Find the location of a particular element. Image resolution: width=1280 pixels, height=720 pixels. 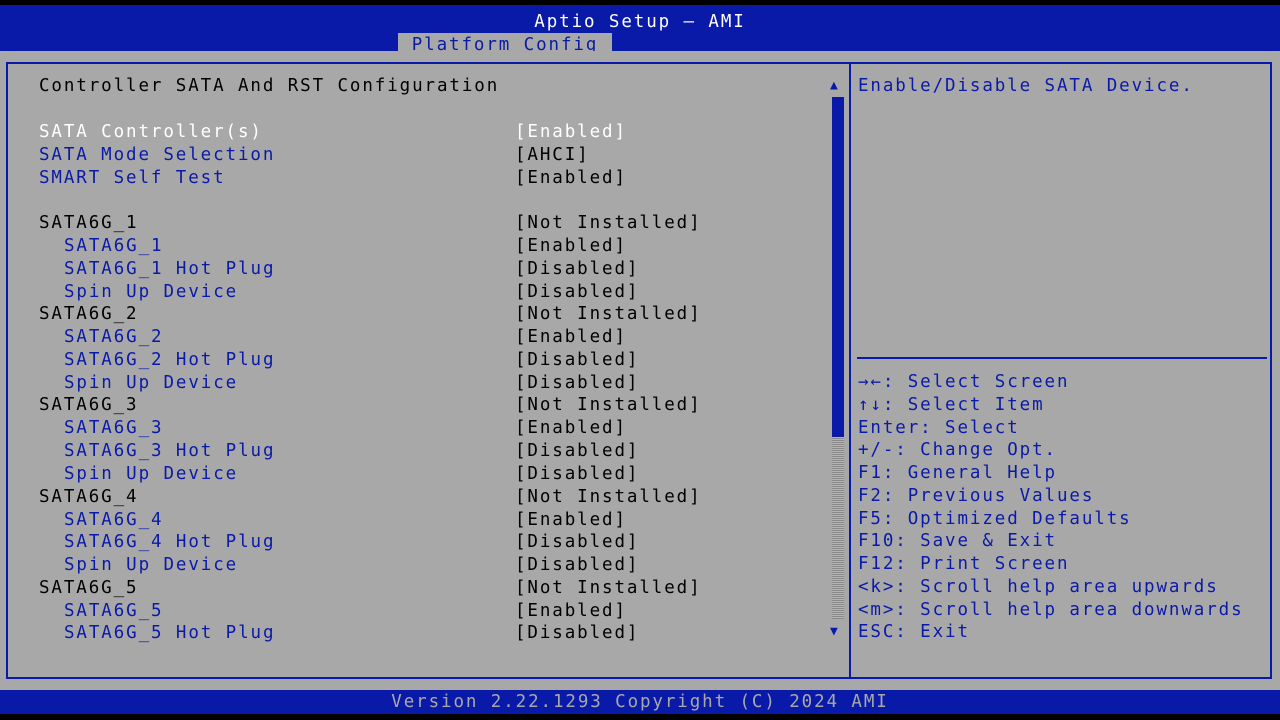

panel-divider is located at coordinates (850, 370).